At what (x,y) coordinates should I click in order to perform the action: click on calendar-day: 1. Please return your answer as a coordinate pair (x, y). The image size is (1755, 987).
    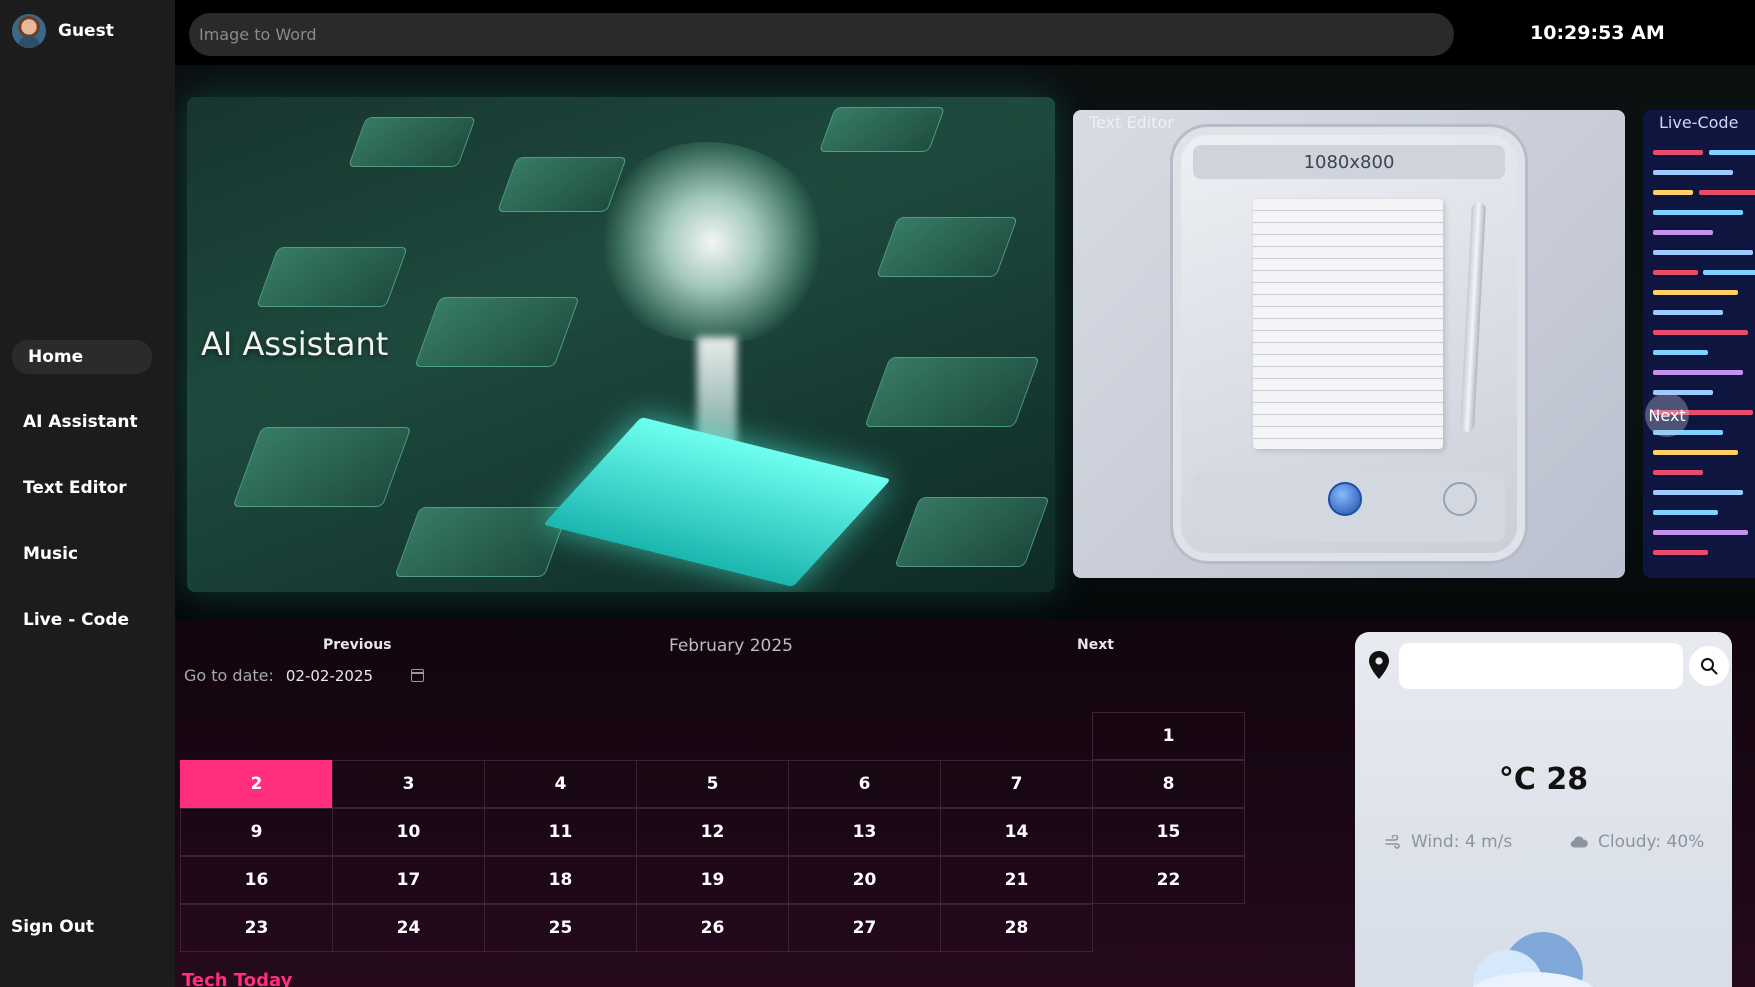
    Looking at the image, I should click on (1168, 736).